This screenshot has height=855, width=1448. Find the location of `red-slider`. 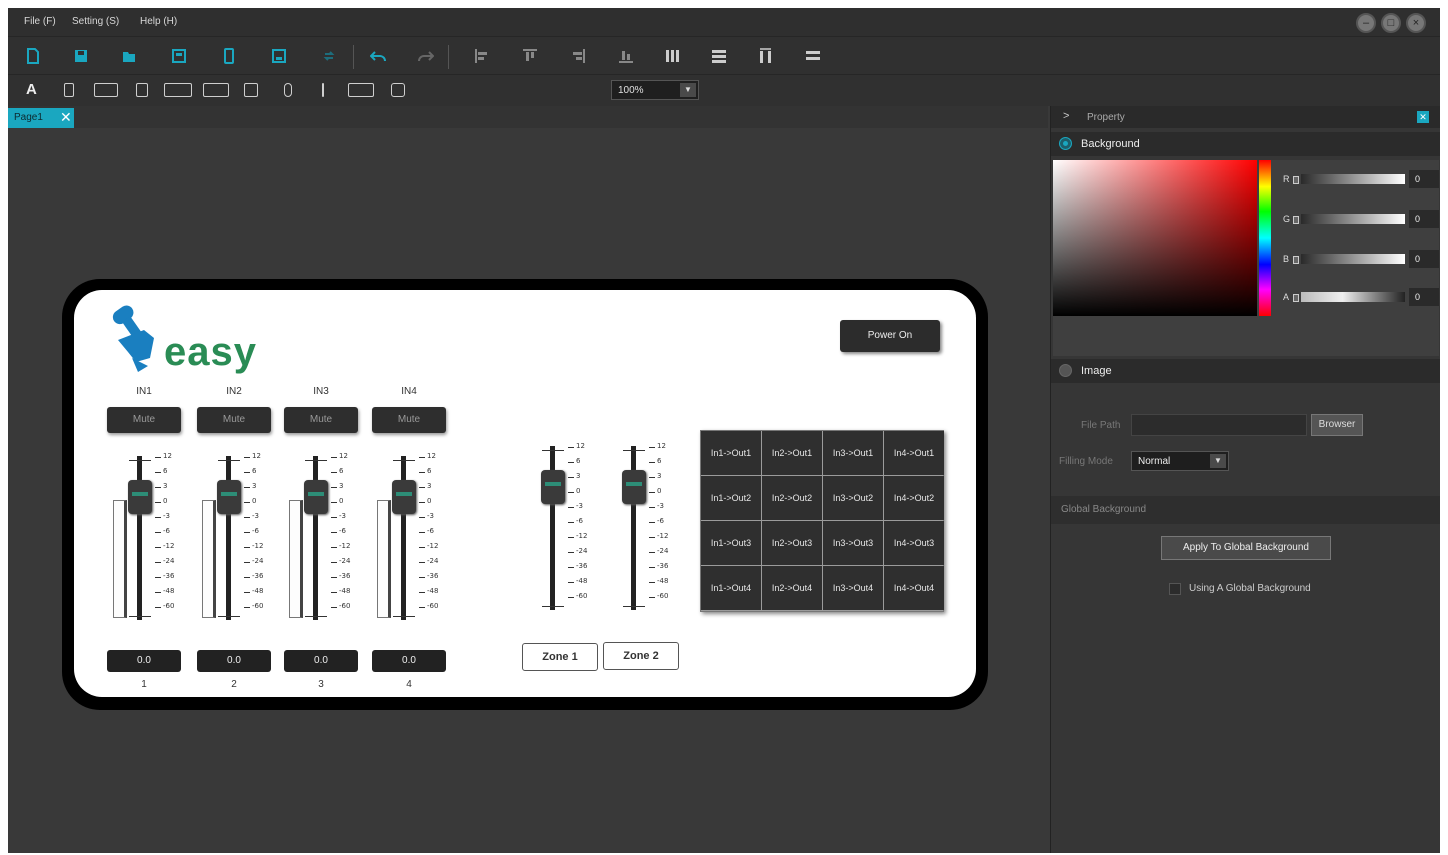

red-slider is located at coordinates (1353, 179).